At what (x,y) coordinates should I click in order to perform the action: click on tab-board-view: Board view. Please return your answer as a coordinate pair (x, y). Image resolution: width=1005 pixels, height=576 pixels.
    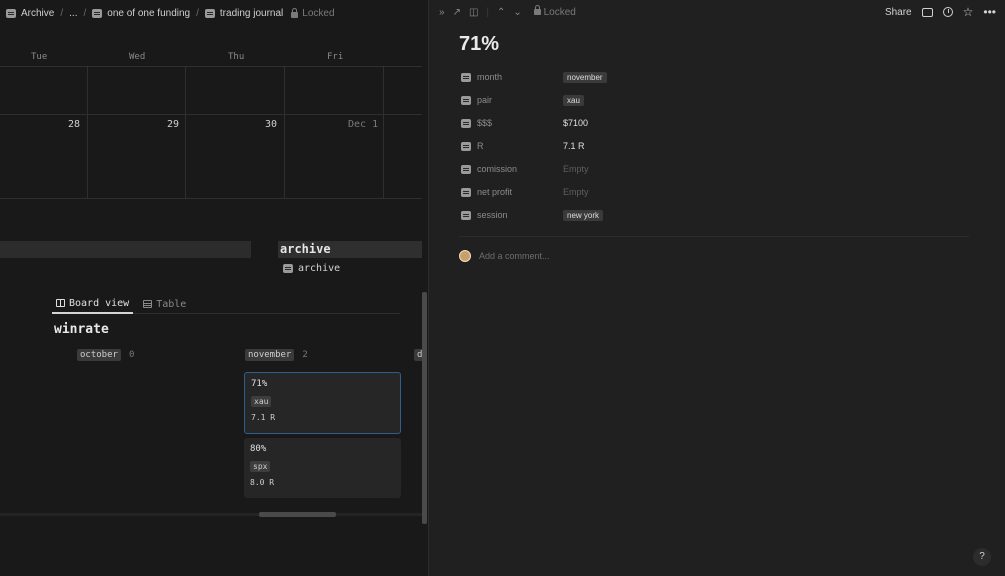
    Looking at the image, I should click on (93, 304).